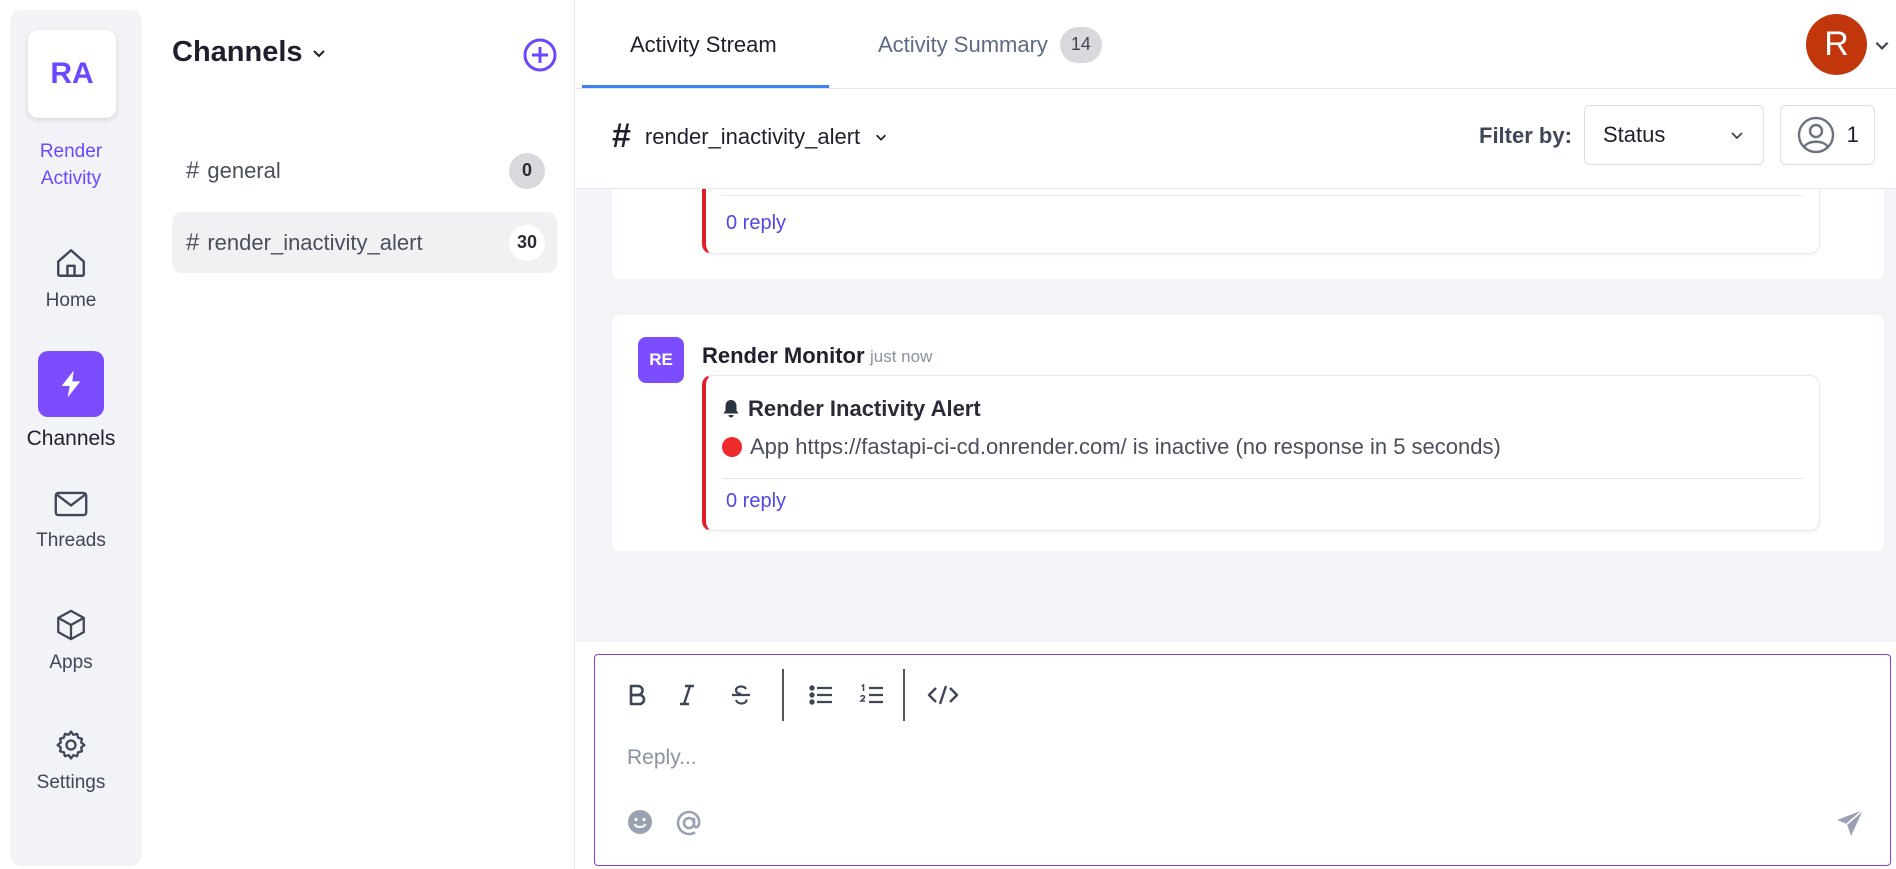  I want to click on channel-item-render-inactivity-alert: # render_inactivity_alert 30, so click(364, 242).